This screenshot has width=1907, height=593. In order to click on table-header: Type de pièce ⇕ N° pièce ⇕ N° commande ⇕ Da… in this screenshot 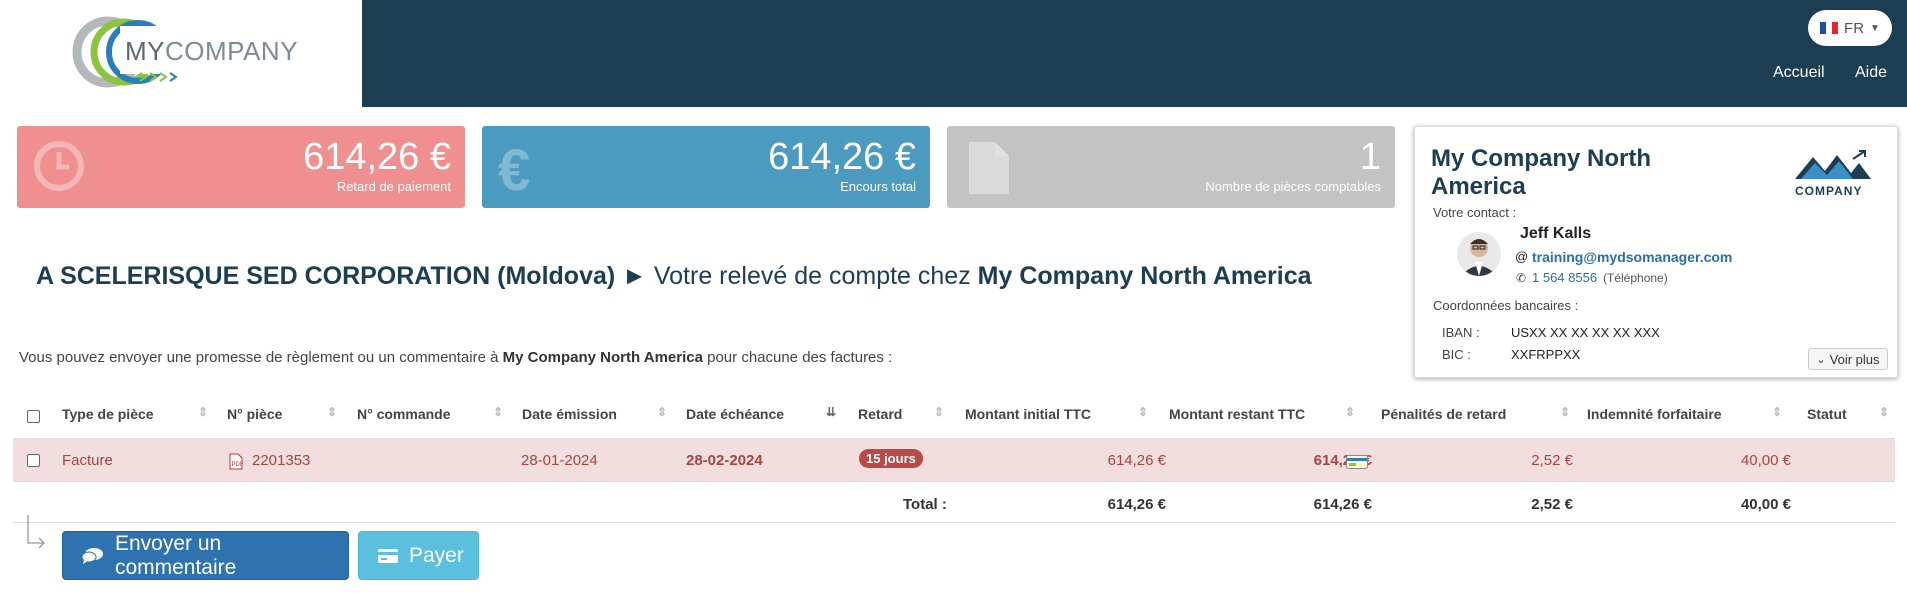, I will do `click(954, 416)`.